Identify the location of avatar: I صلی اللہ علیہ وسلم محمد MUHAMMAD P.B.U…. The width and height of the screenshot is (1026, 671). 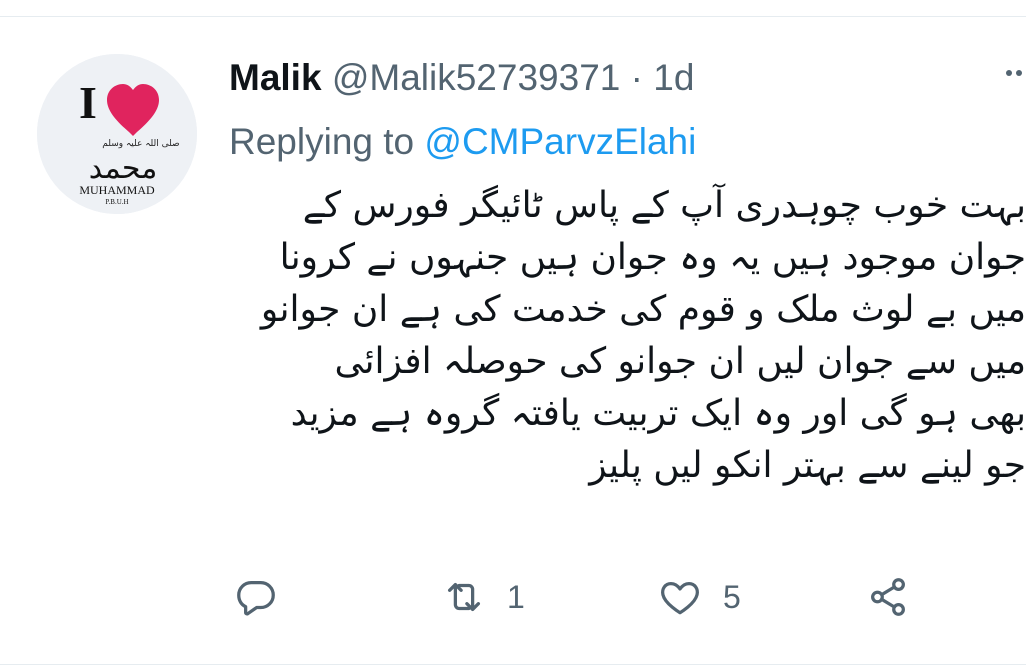
(117, 134).